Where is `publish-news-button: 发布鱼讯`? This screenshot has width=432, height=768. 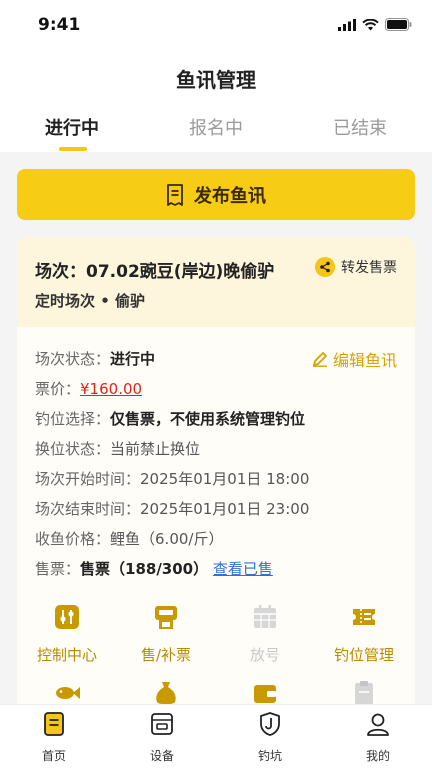
publish-news-button: 发布鱼讯 is located at coordinates (216, 194).